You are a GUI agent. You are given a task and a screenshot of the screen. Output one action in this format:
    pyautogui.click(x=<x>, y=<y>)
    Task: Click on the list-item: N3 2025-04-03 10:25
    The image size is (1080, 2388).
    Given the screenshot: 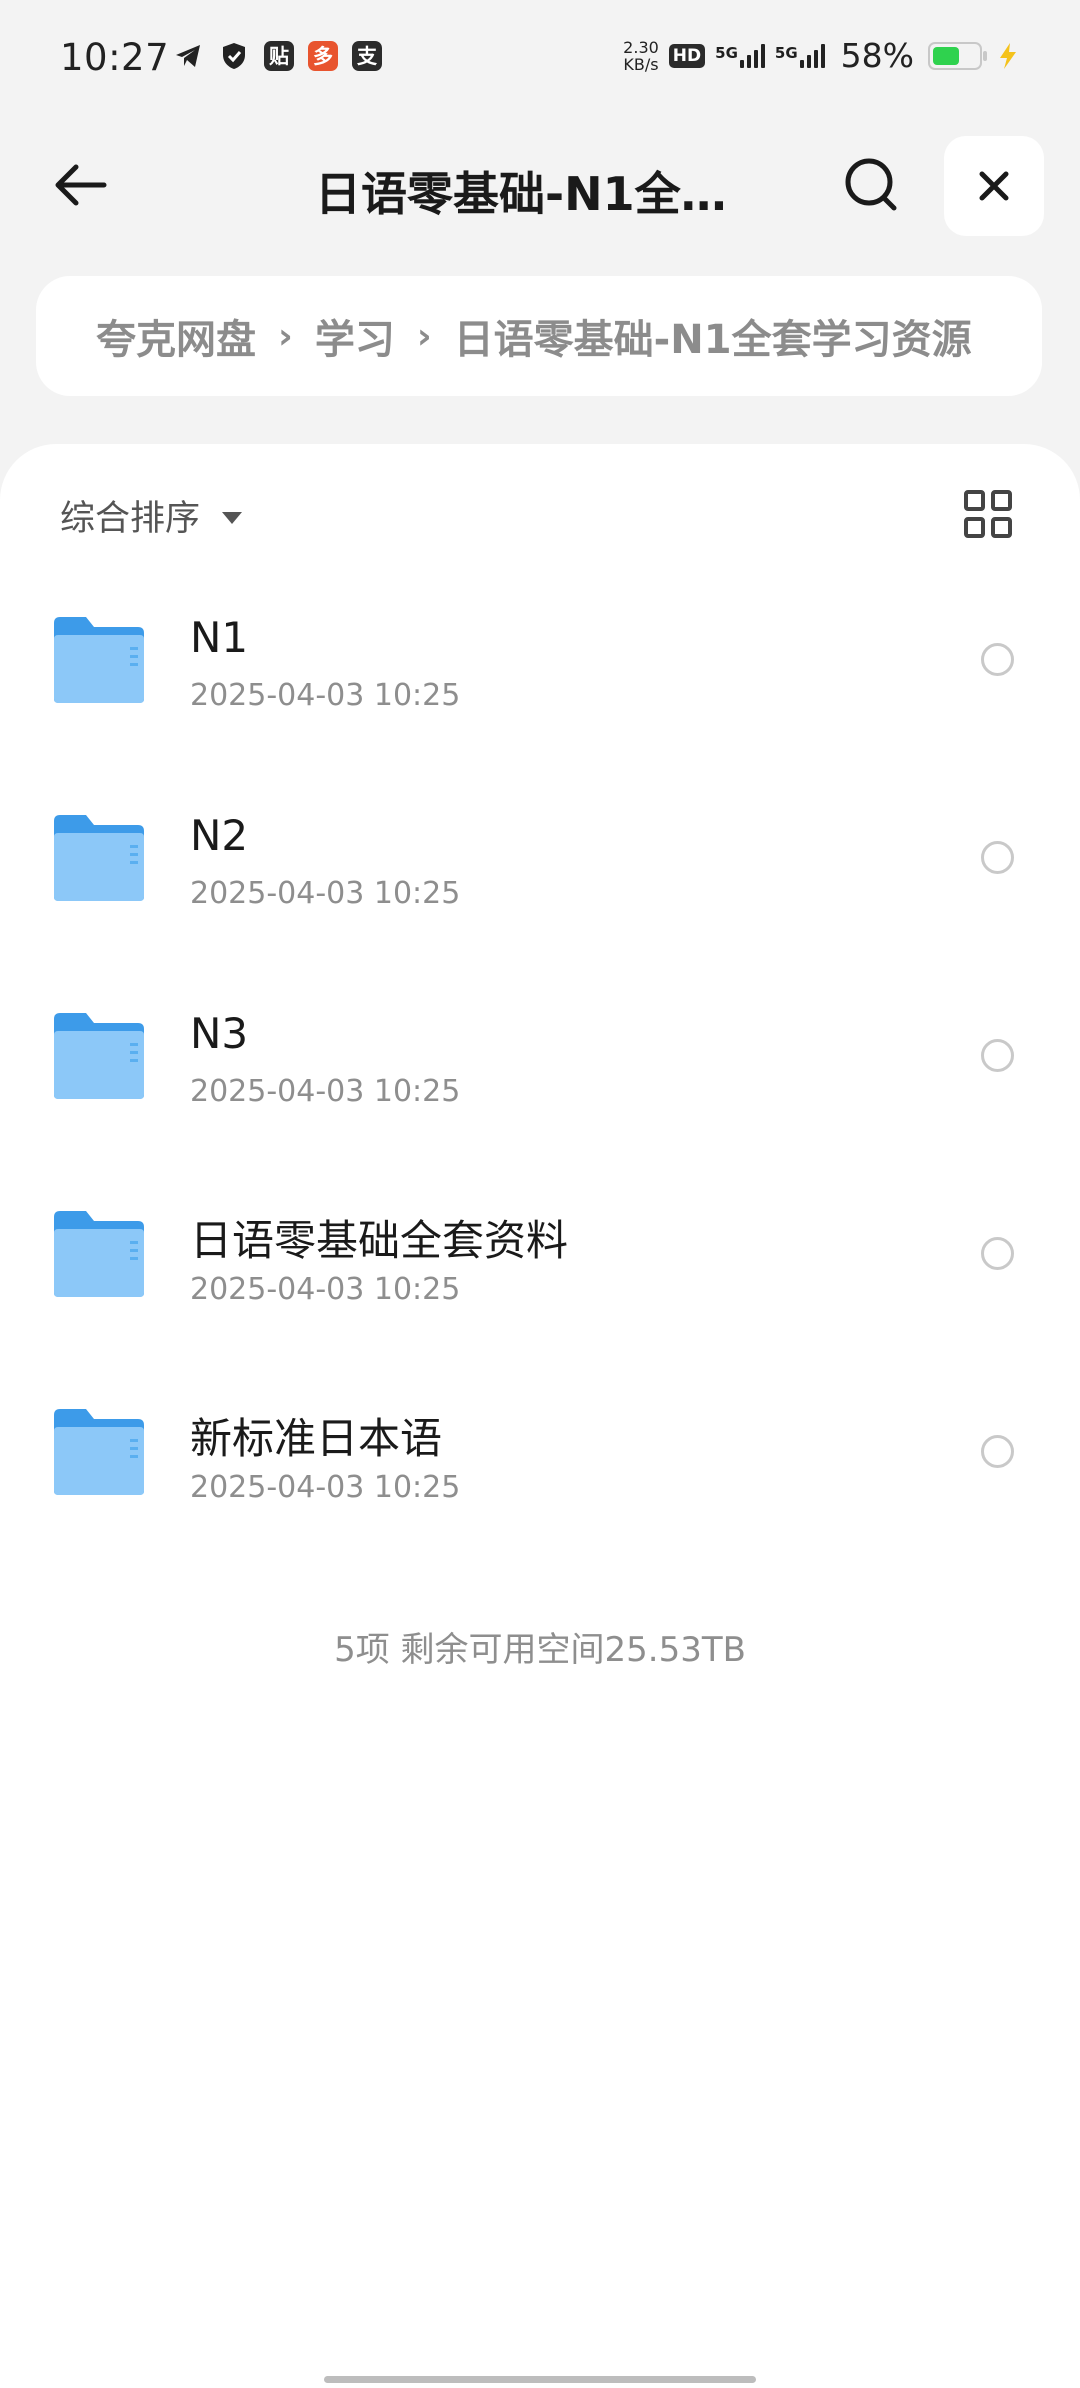 What is the action you would take?
    pyautogui.click(x=540, y=1070)
    